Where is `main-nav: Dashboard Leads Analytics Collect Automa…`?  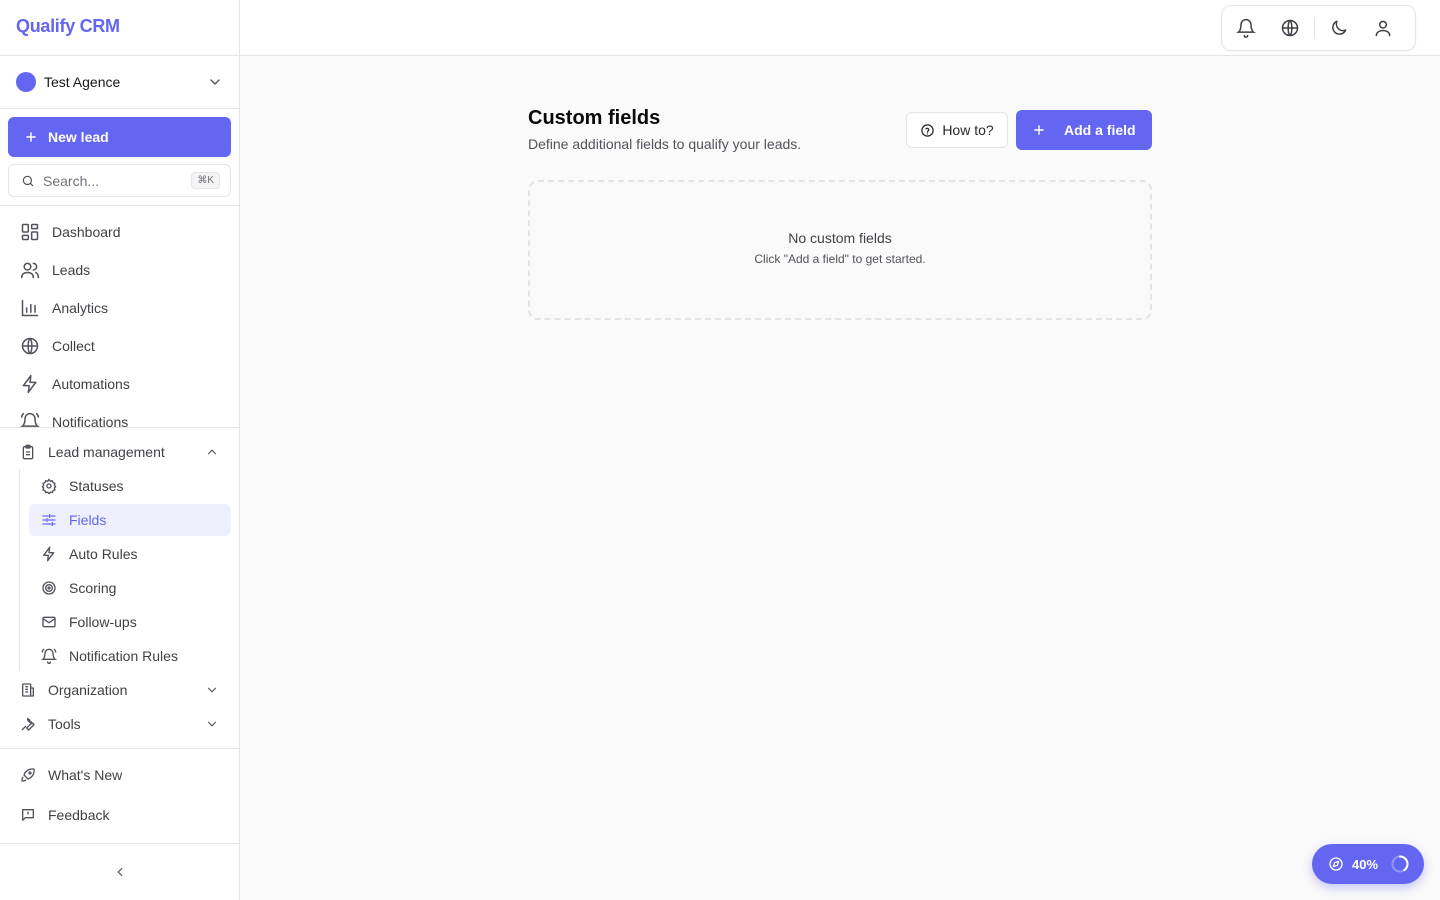 main-nav: Dashboard Leads Analytics Collect Automa… is located at coordinates (119, 320).